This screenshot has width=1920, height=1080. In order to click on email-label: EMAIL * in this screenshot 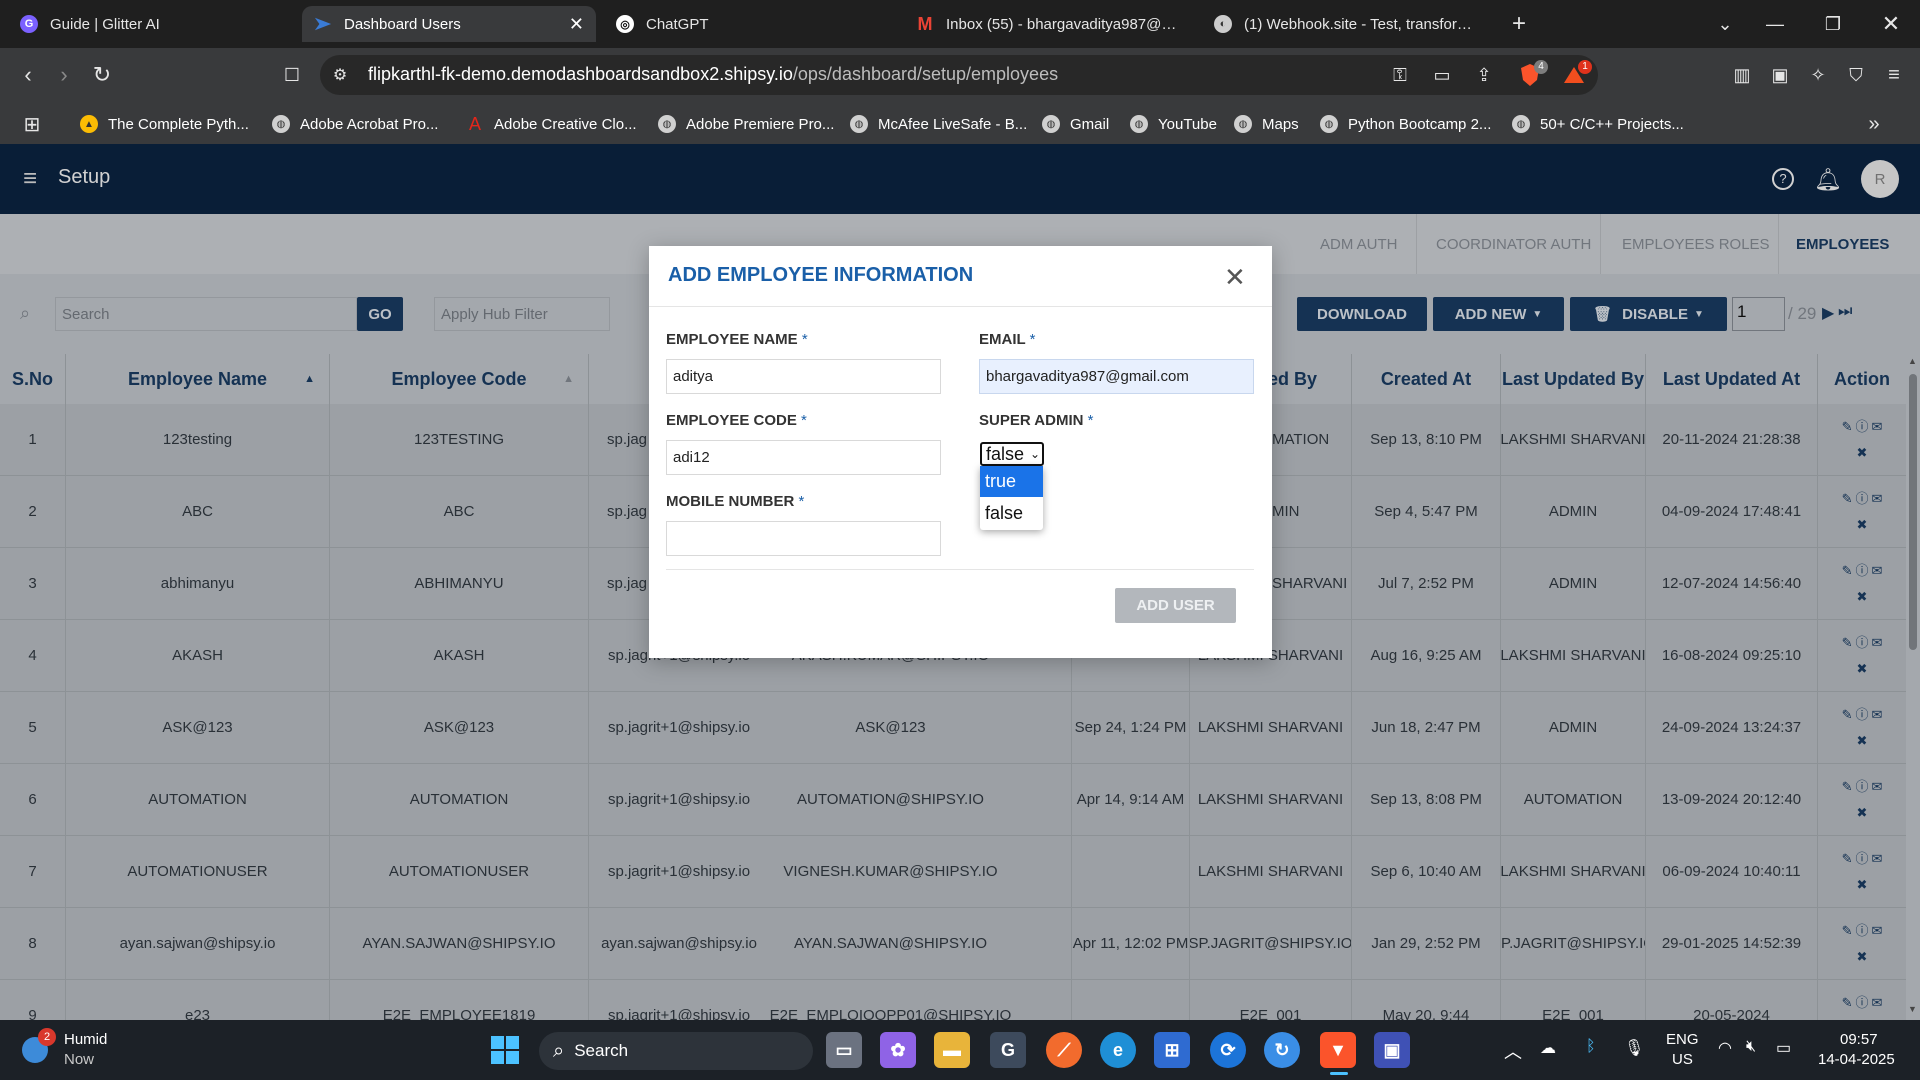, I will do `click(1007, 339)`.